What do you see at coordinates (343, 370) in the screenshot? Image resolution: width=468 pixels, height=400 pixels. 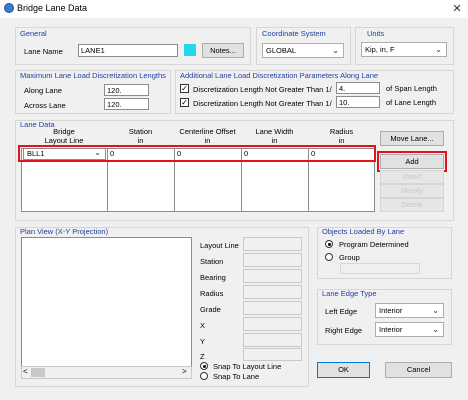 I see `ok-button: OK` at bounding box center [343, 370].